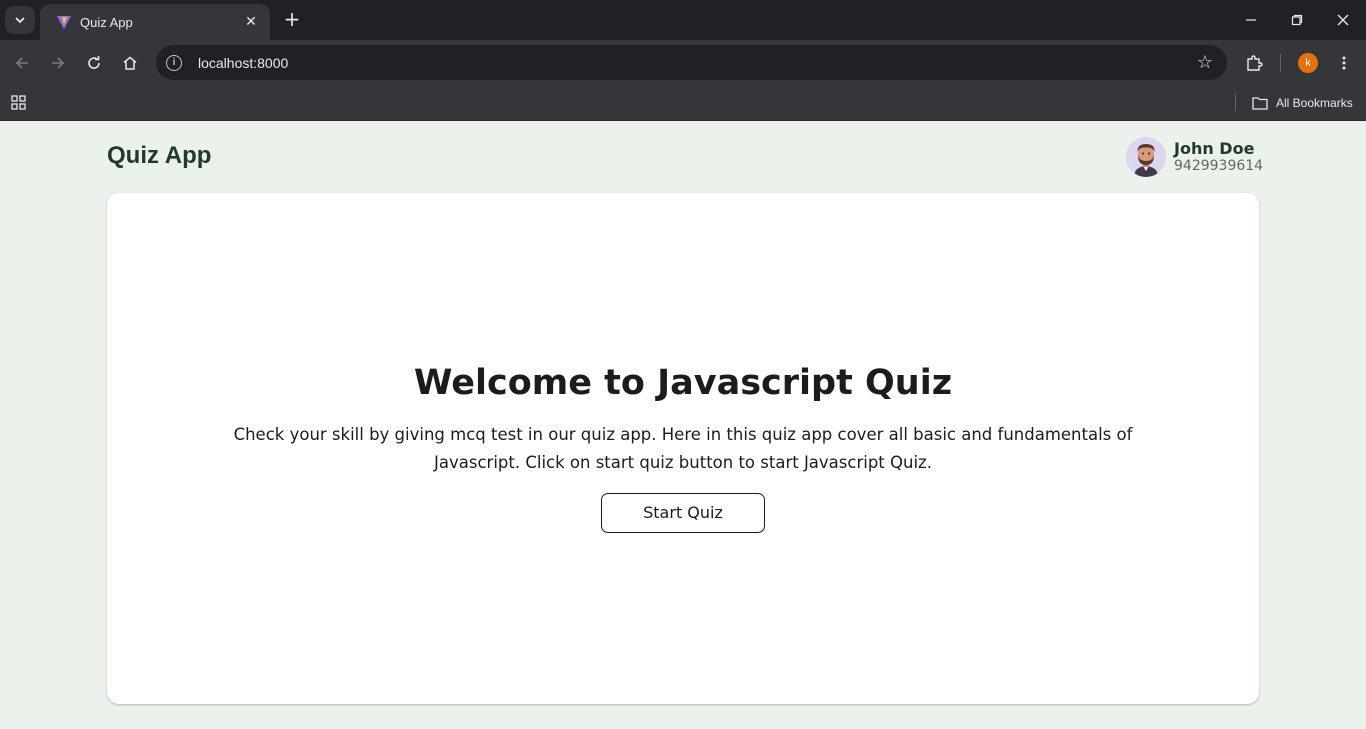 Image resolution: width=1366 pixels, height=729 pixels. What do you see at coordinates (1280, 63) in the screenshot?
I see `toolbar-divider` at bounding box center [1280, 63].